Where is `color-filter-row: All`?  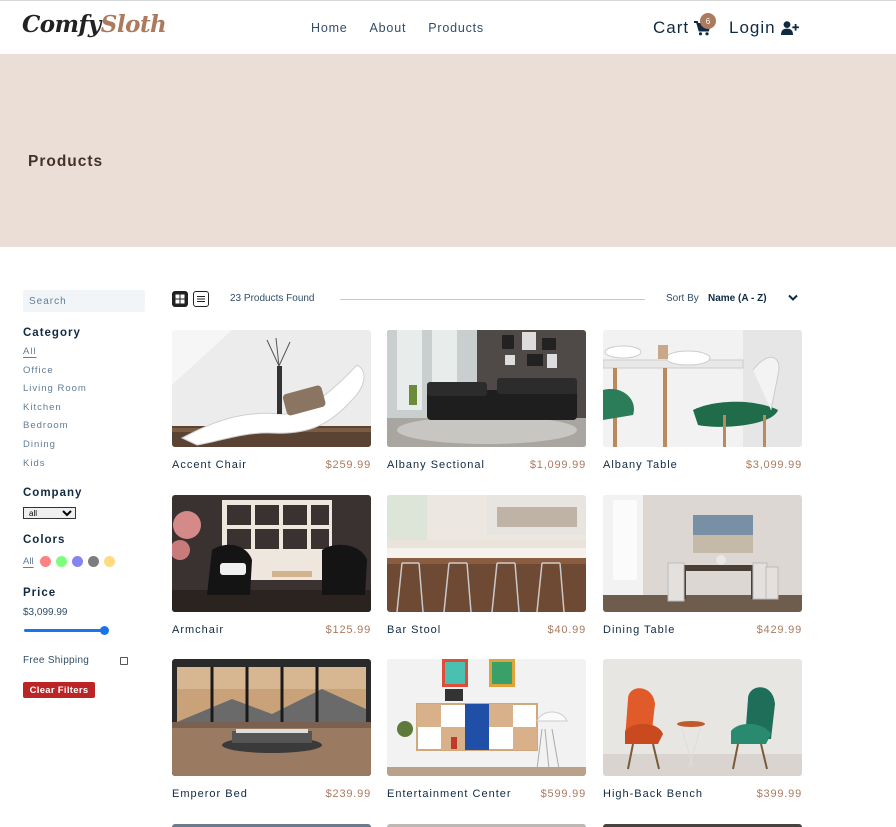
color-filter-row: All is located at coordinates (71, 561).